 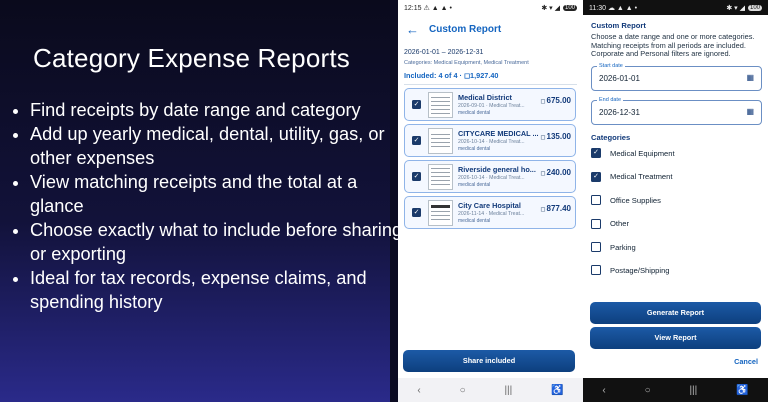 What do you see at coordinates (676, 176) in the screenshot?
I see `category-option: ✓ Medical Treatment` at bounding box center [676, 176].